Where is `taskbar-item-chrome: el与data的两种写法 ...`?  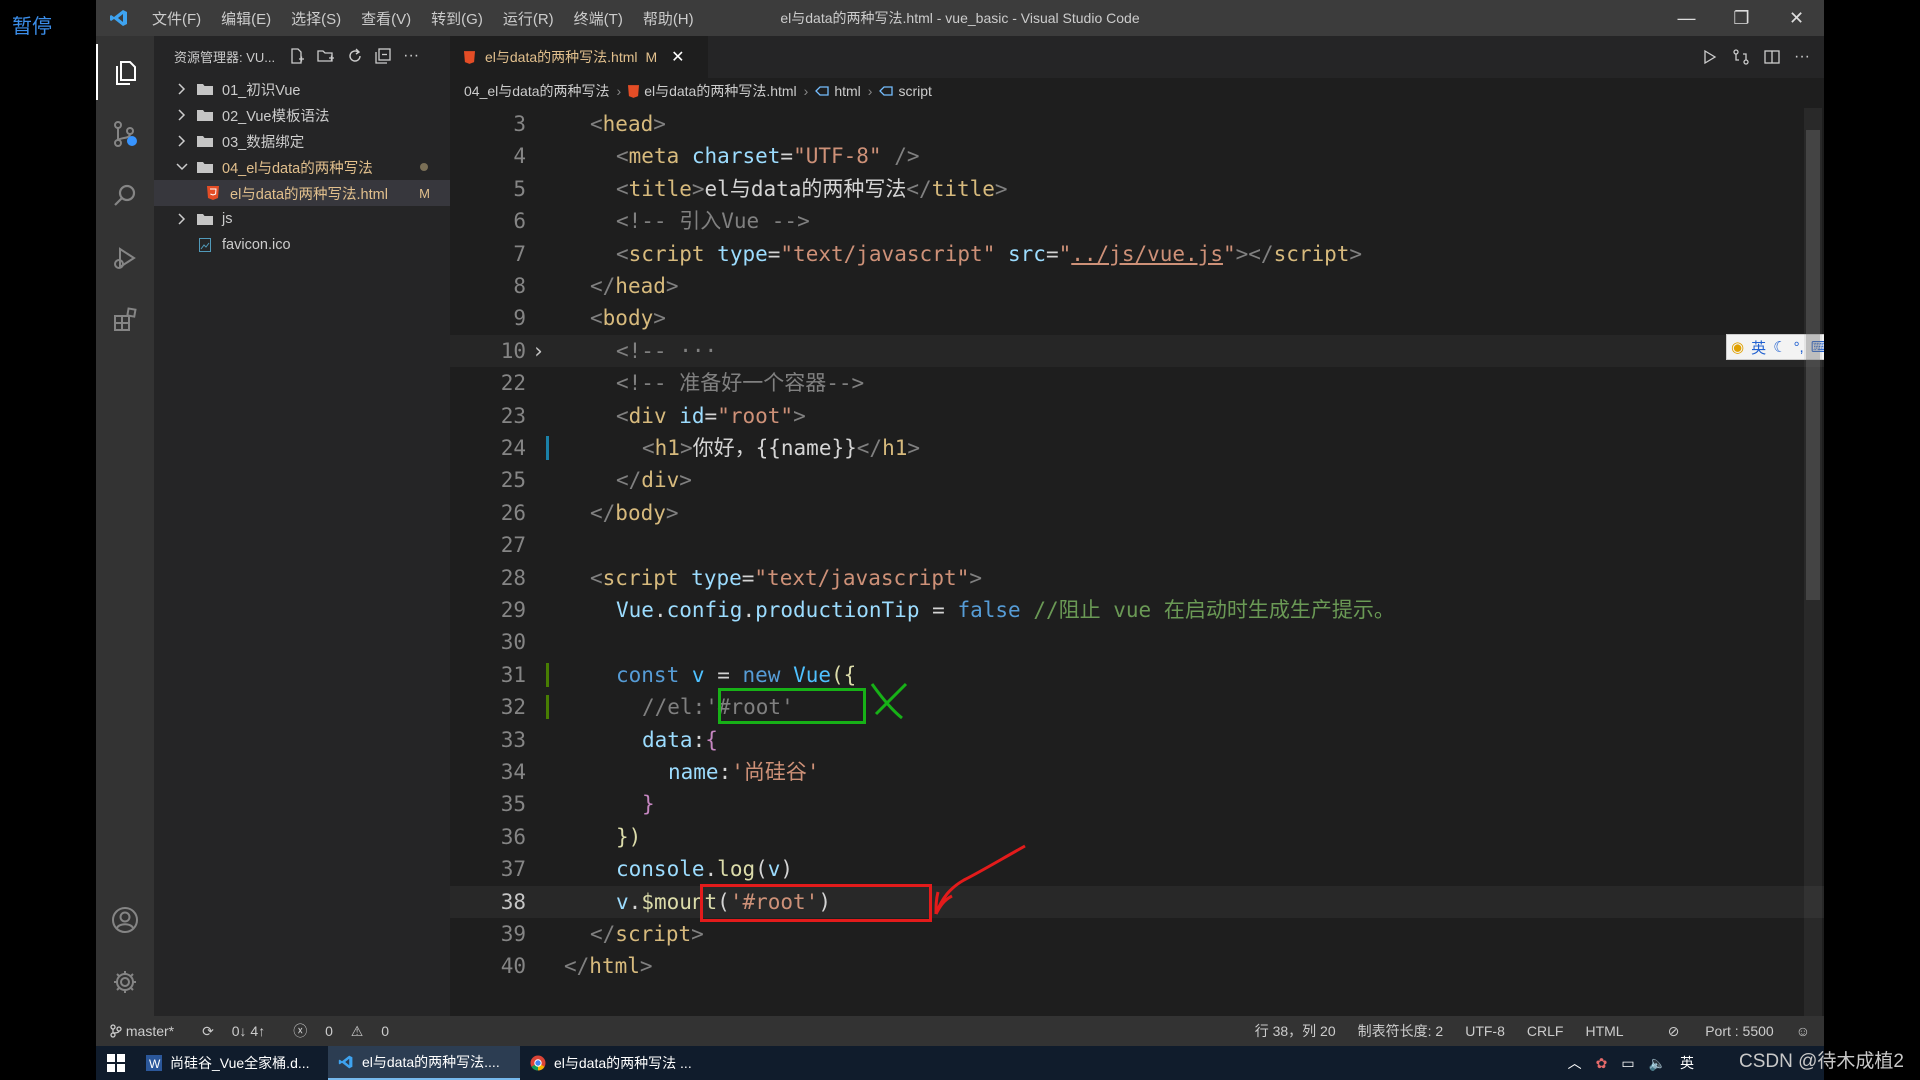
taskbar-item-chrome: el与data的两种写法 ... is located at coordinates (616, 1063).